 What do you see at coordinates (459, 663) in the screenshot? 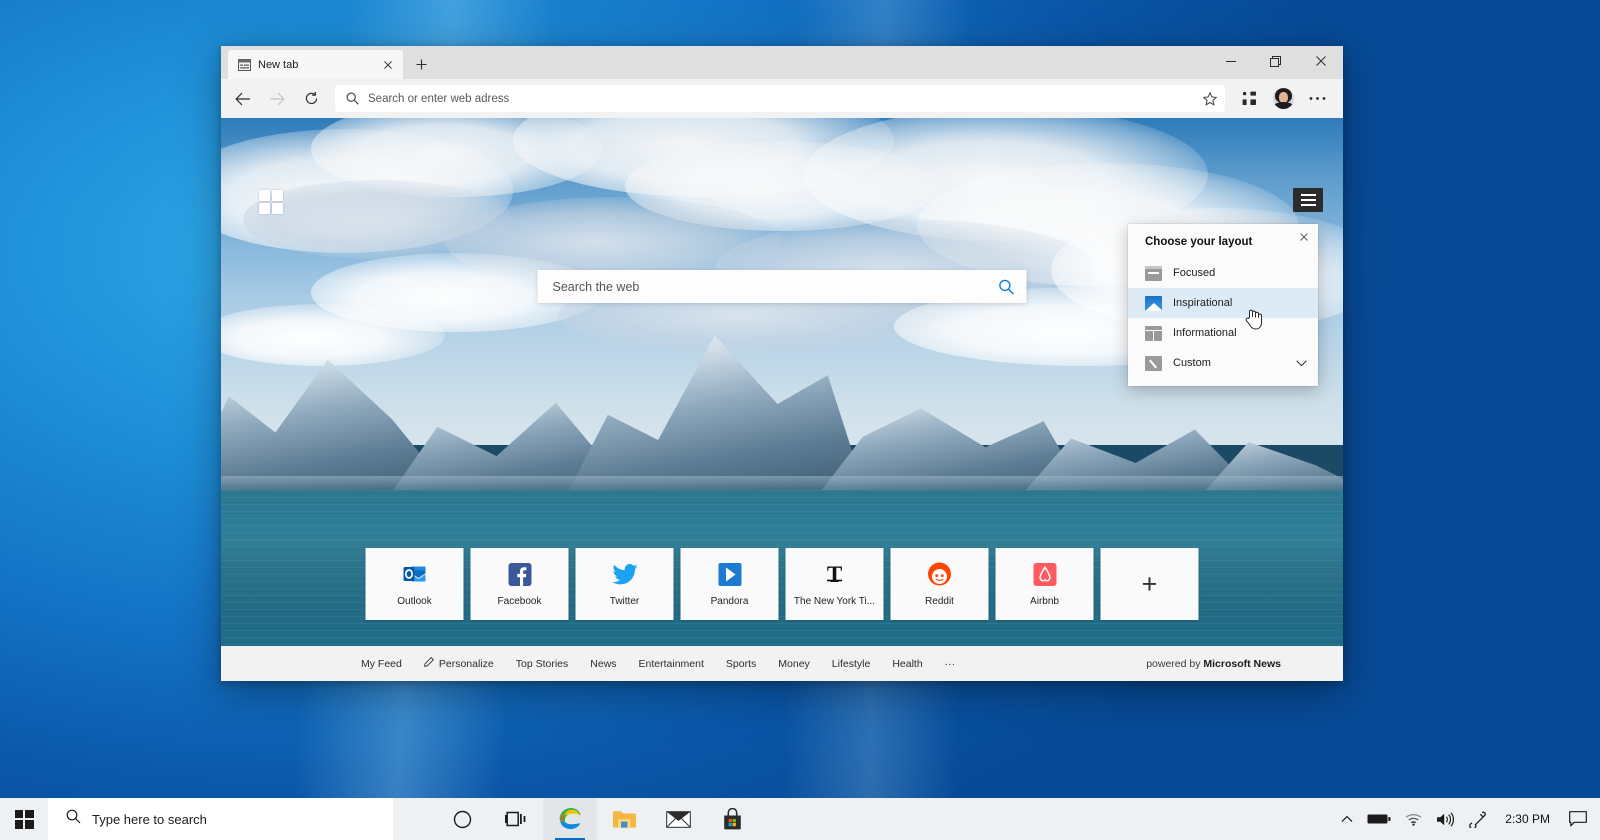
I see `footer-link-personalize: Personalize` at bounding box center [459, 663].